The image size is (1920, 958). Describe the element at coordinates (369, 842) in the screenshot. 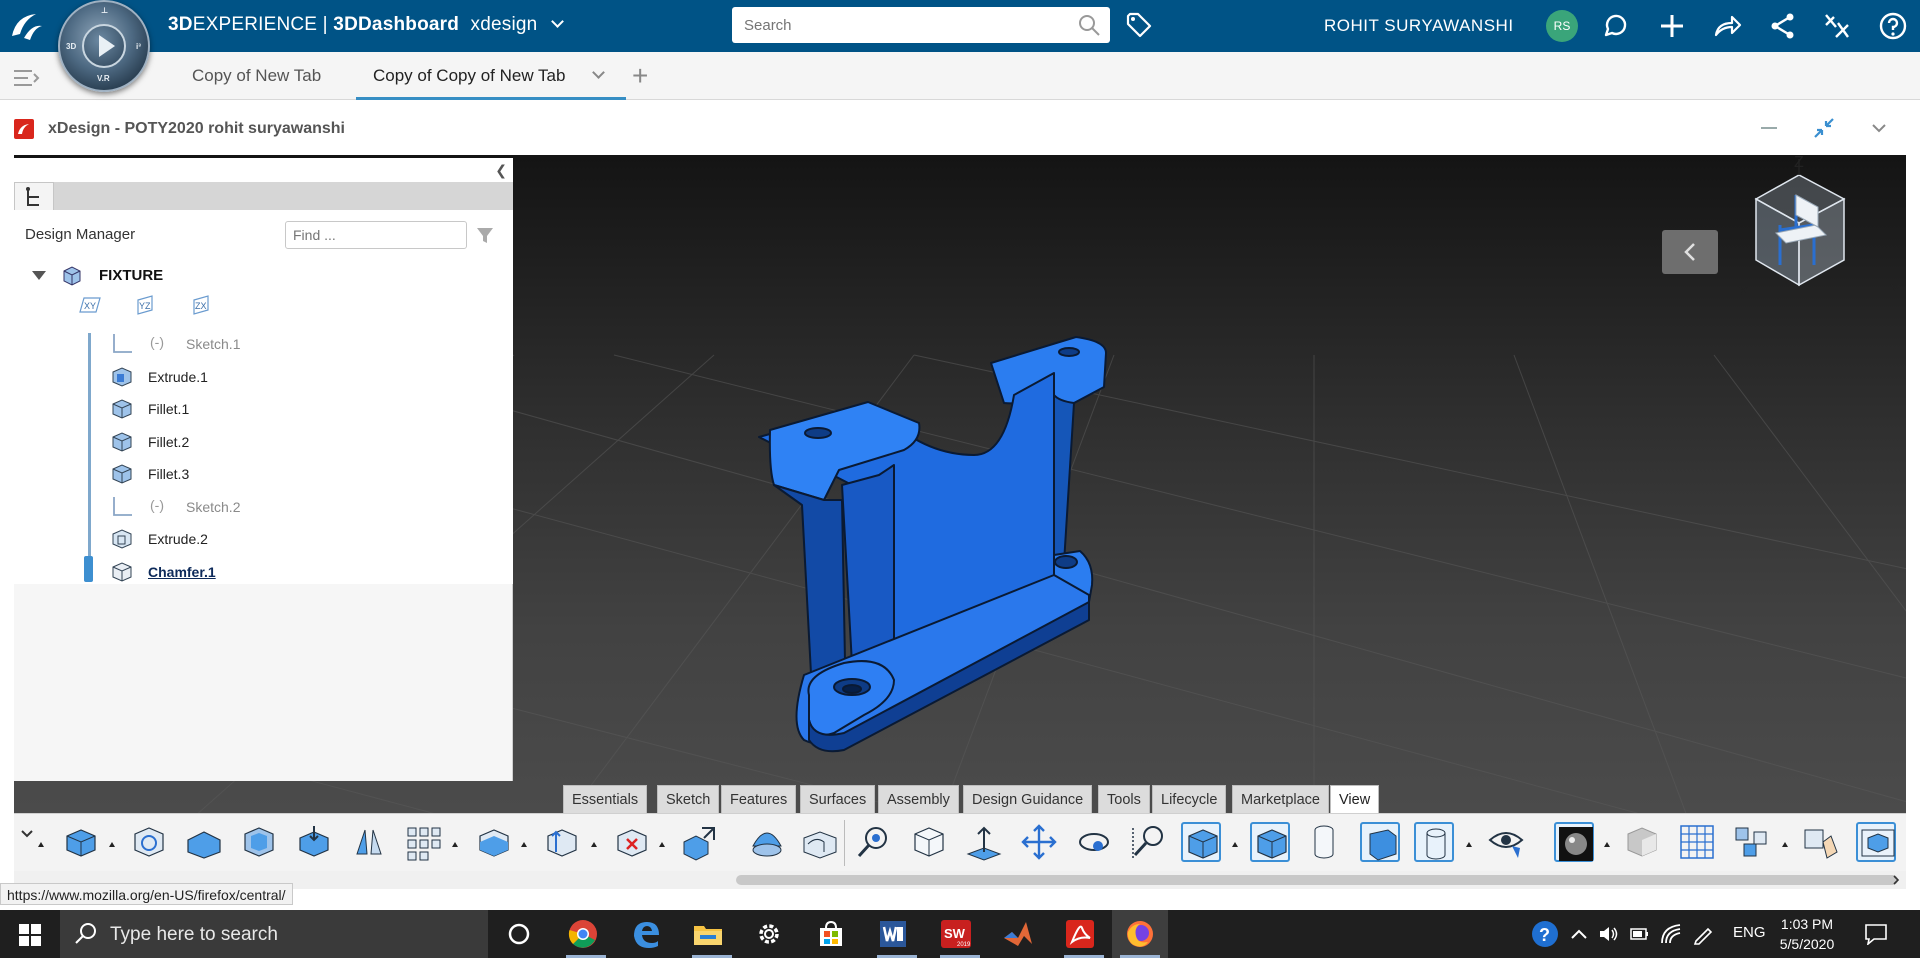

I see `mirror-command` at that location.